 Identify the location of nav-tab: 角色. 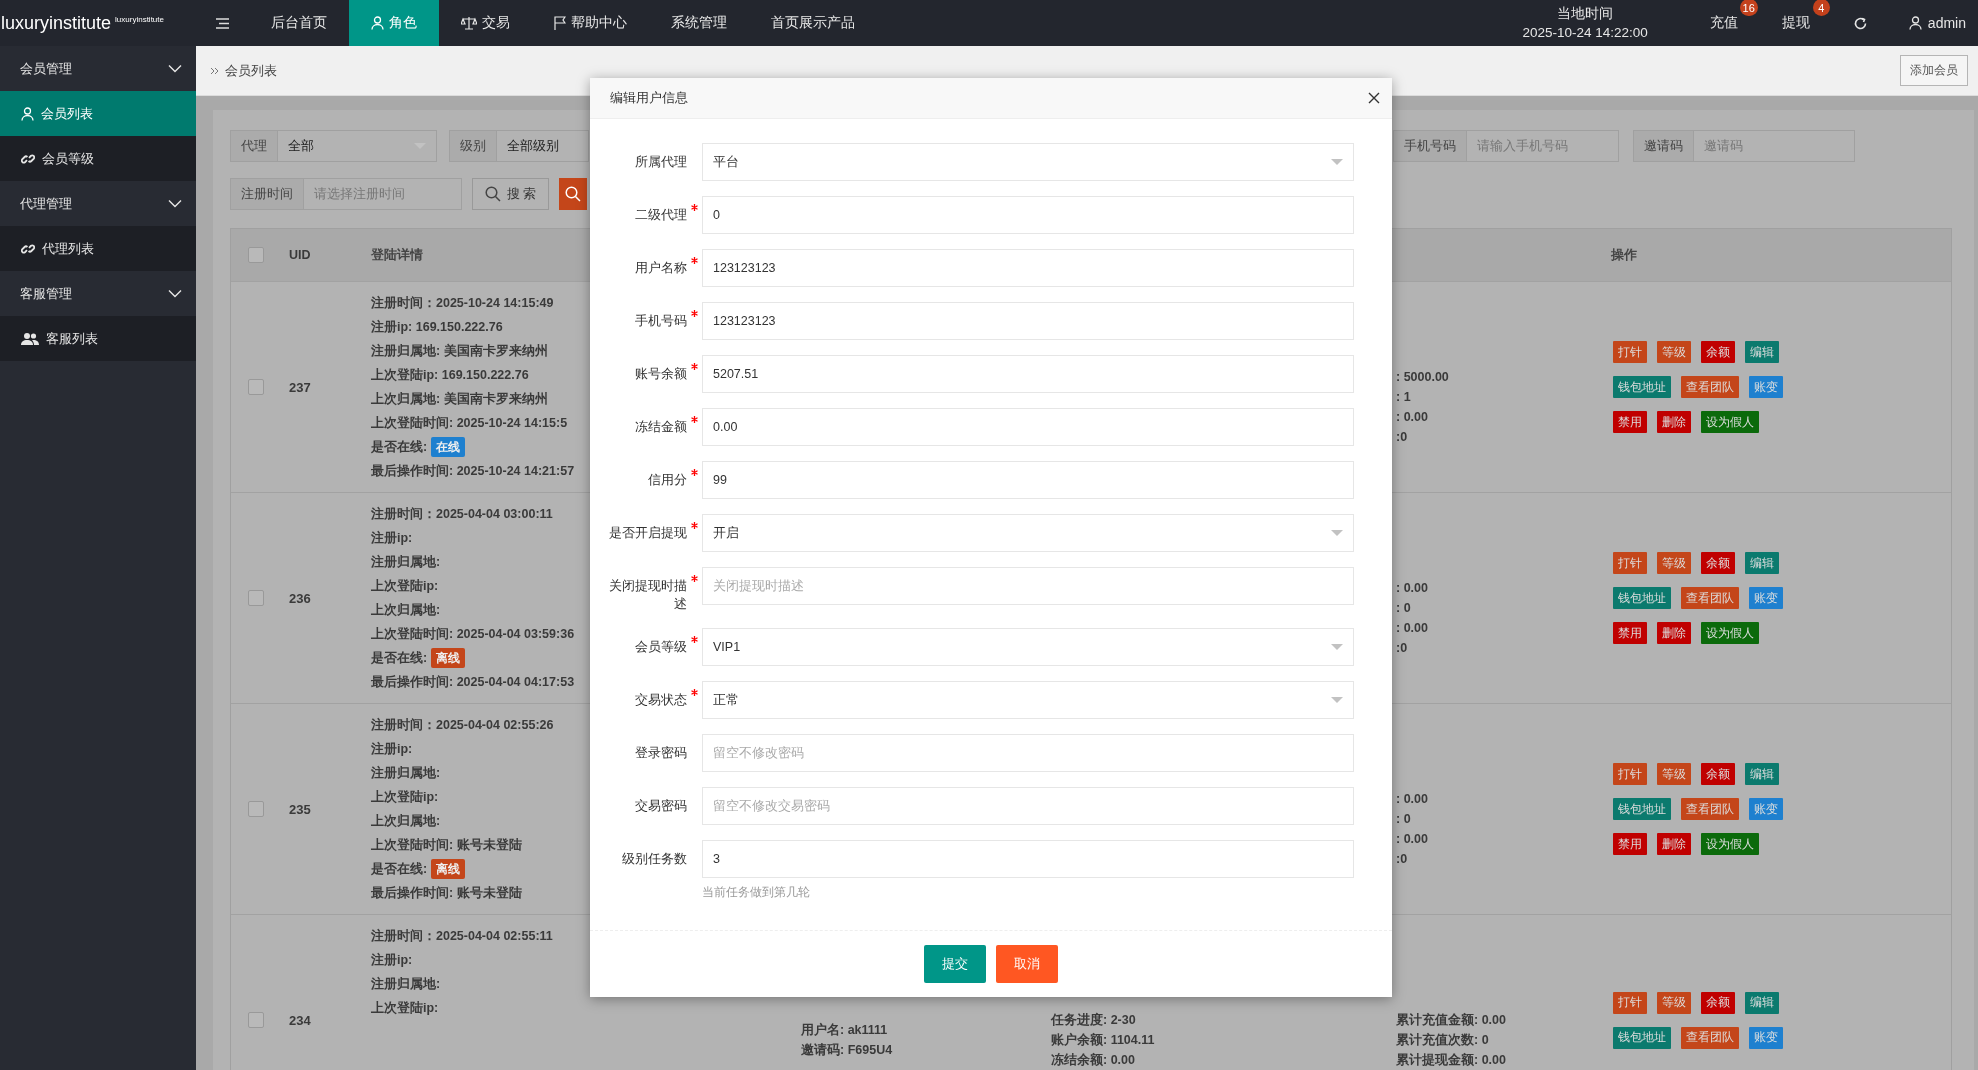
(394, 23).